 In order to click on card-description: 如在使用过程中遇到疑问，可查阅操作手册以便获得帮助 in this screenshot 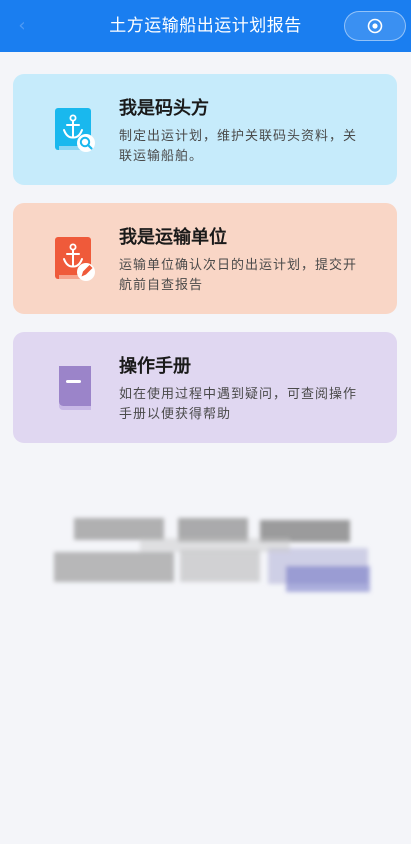, I will do `click(238, 404)`.